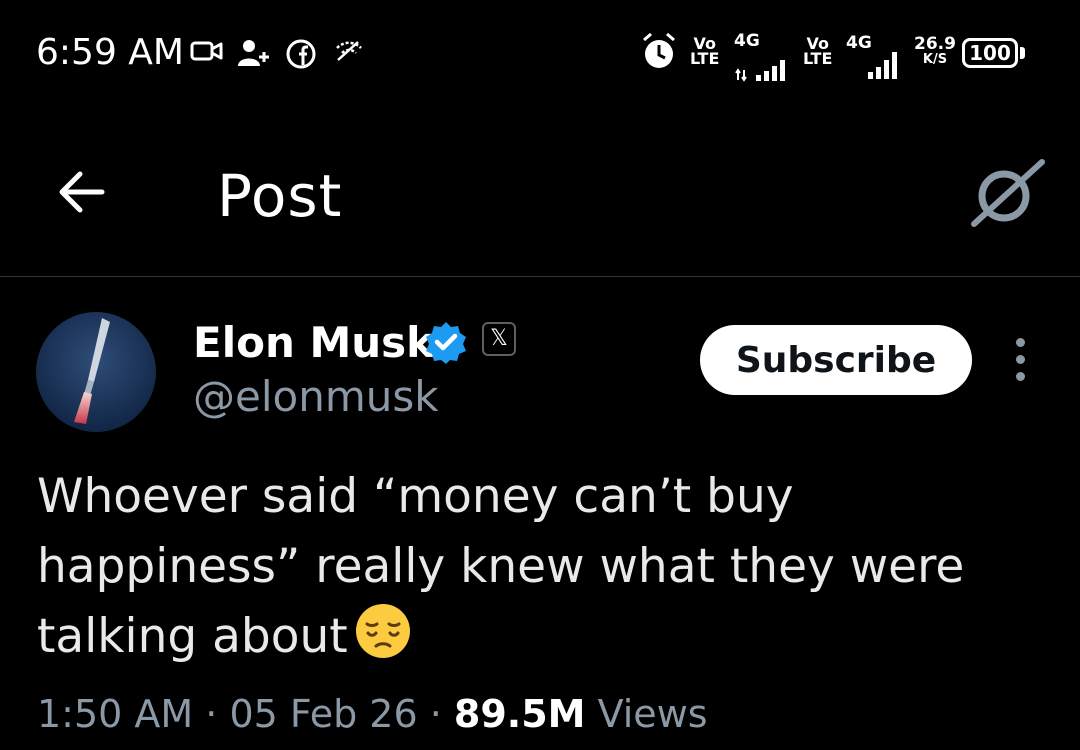 This screenshot has width=1080, height=750. Describe the element at coordinates (313, 342) in the screenshot. I see `author-name: Elon Musk` at that location.